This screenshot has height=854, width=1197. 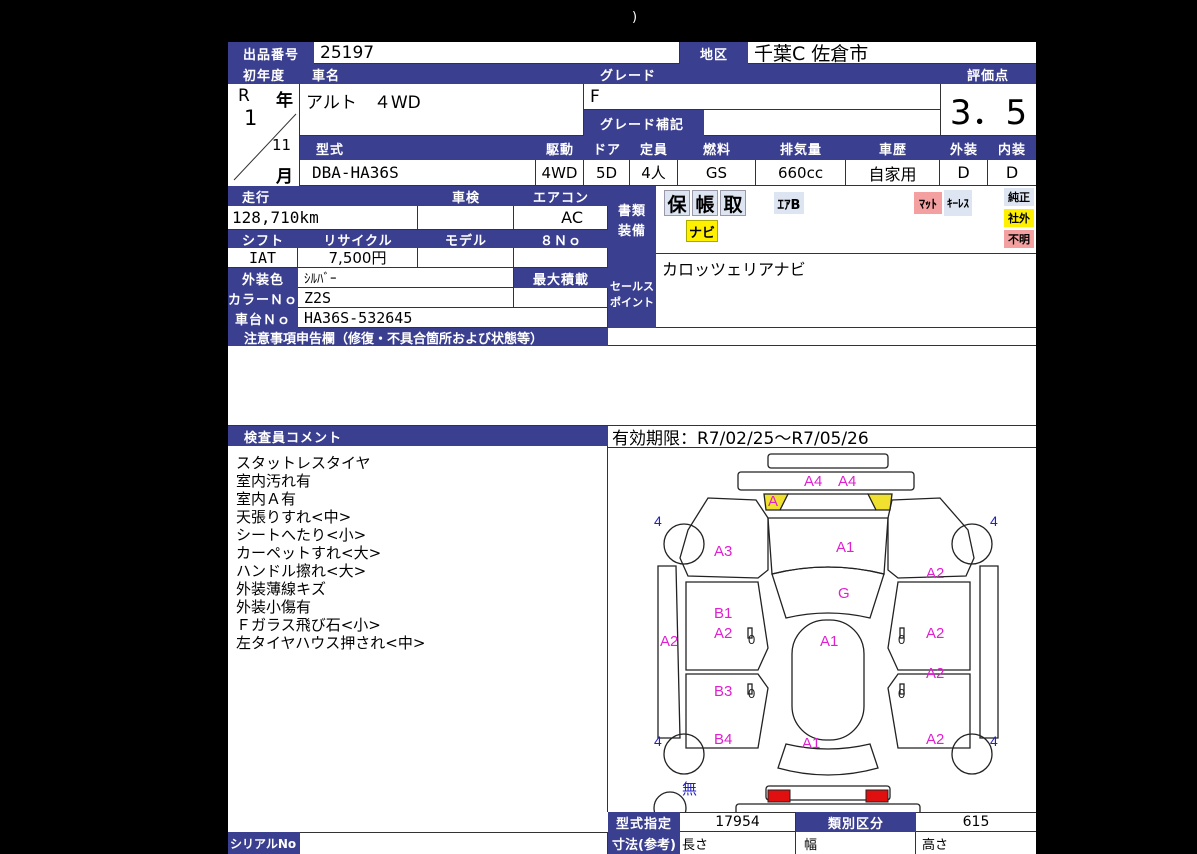 I want to click on equip-airbag: ｴｱB, so click(x=789, y=203).